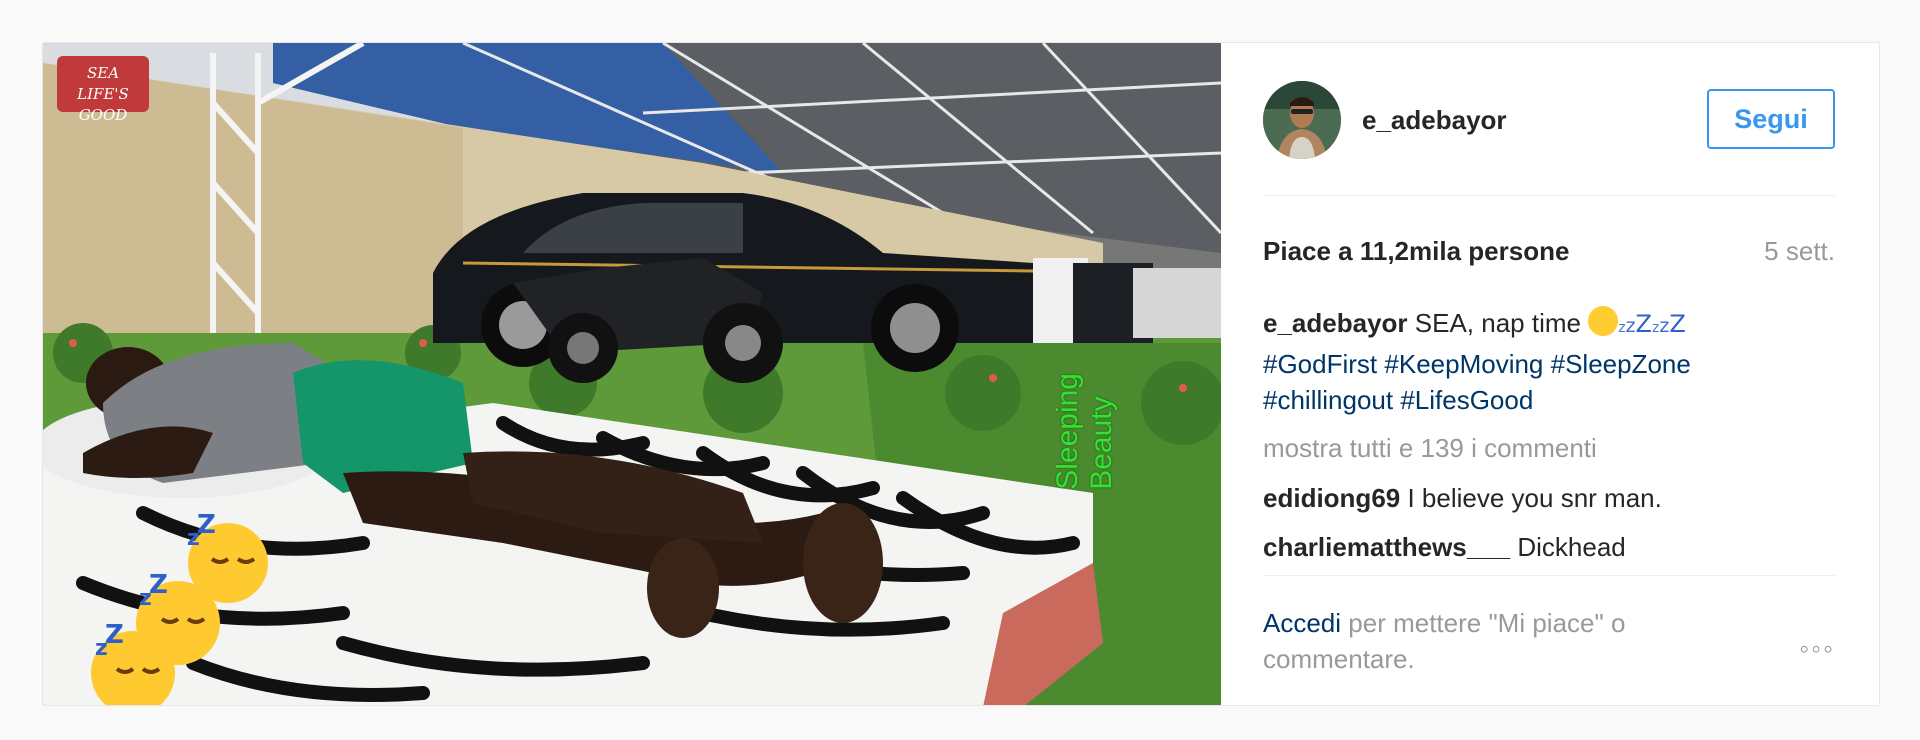 Image resolution: width=1920 pixels, height=740 pixels. I want to click on comment-item: charliematthews___ Dickhead, so click(1444, 547).